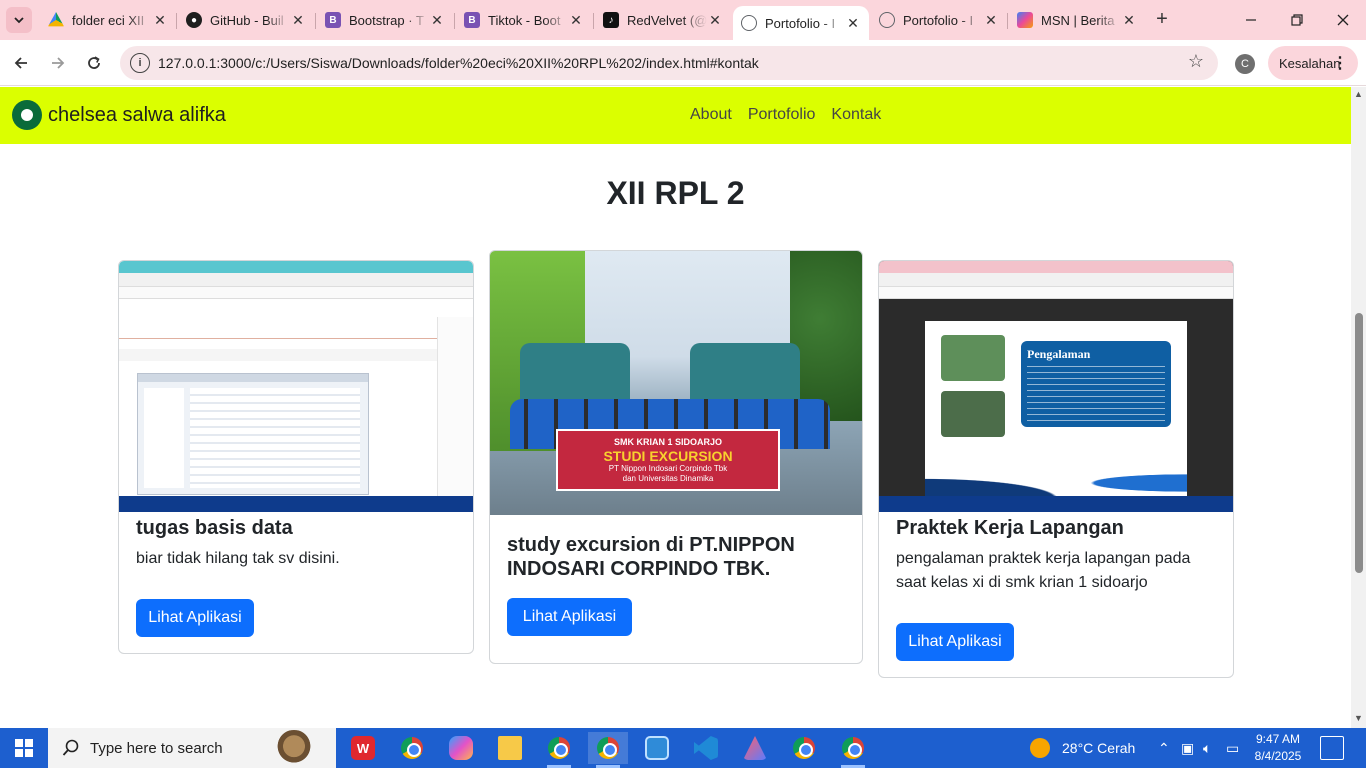  What do you see at coordinates (856, 115) in the screenshot?
I see `nav-link-kontak: Kontak` at bounding box center [856, 115].